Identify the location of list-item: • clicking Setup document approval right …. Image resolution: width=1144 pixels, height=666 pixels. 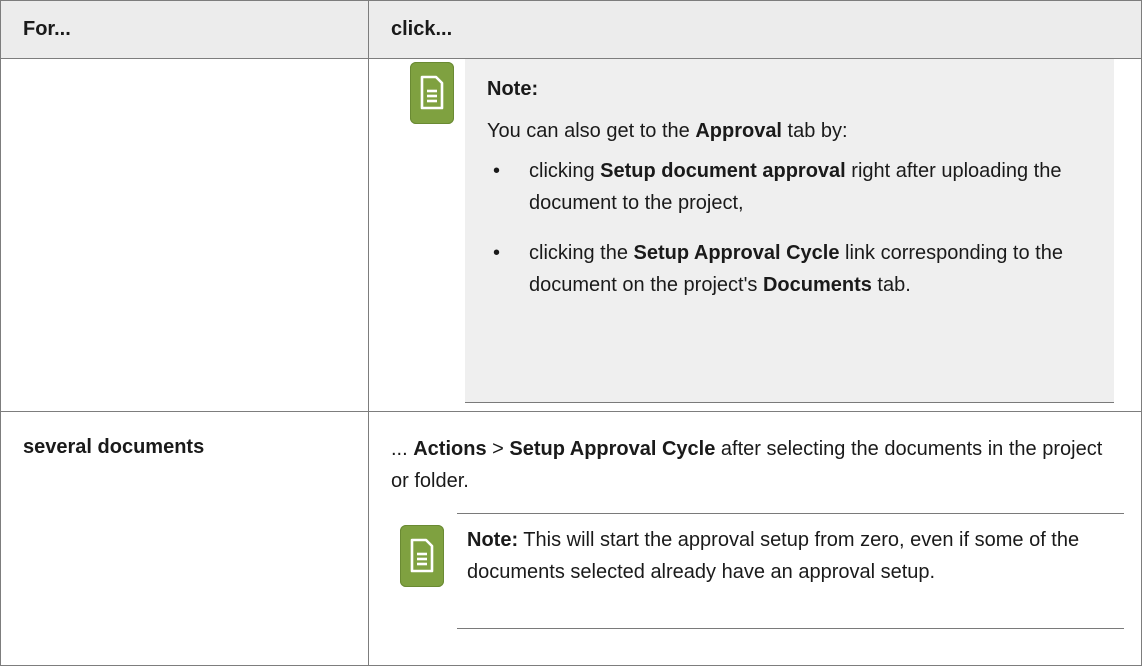
(777, 187).